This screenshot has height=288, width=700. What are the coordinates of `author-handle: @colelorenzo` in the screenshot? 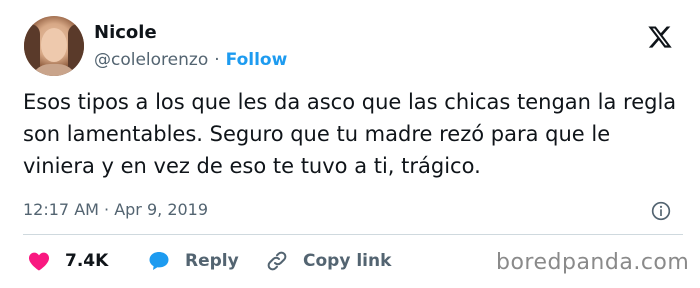 It's located at (151, 60).